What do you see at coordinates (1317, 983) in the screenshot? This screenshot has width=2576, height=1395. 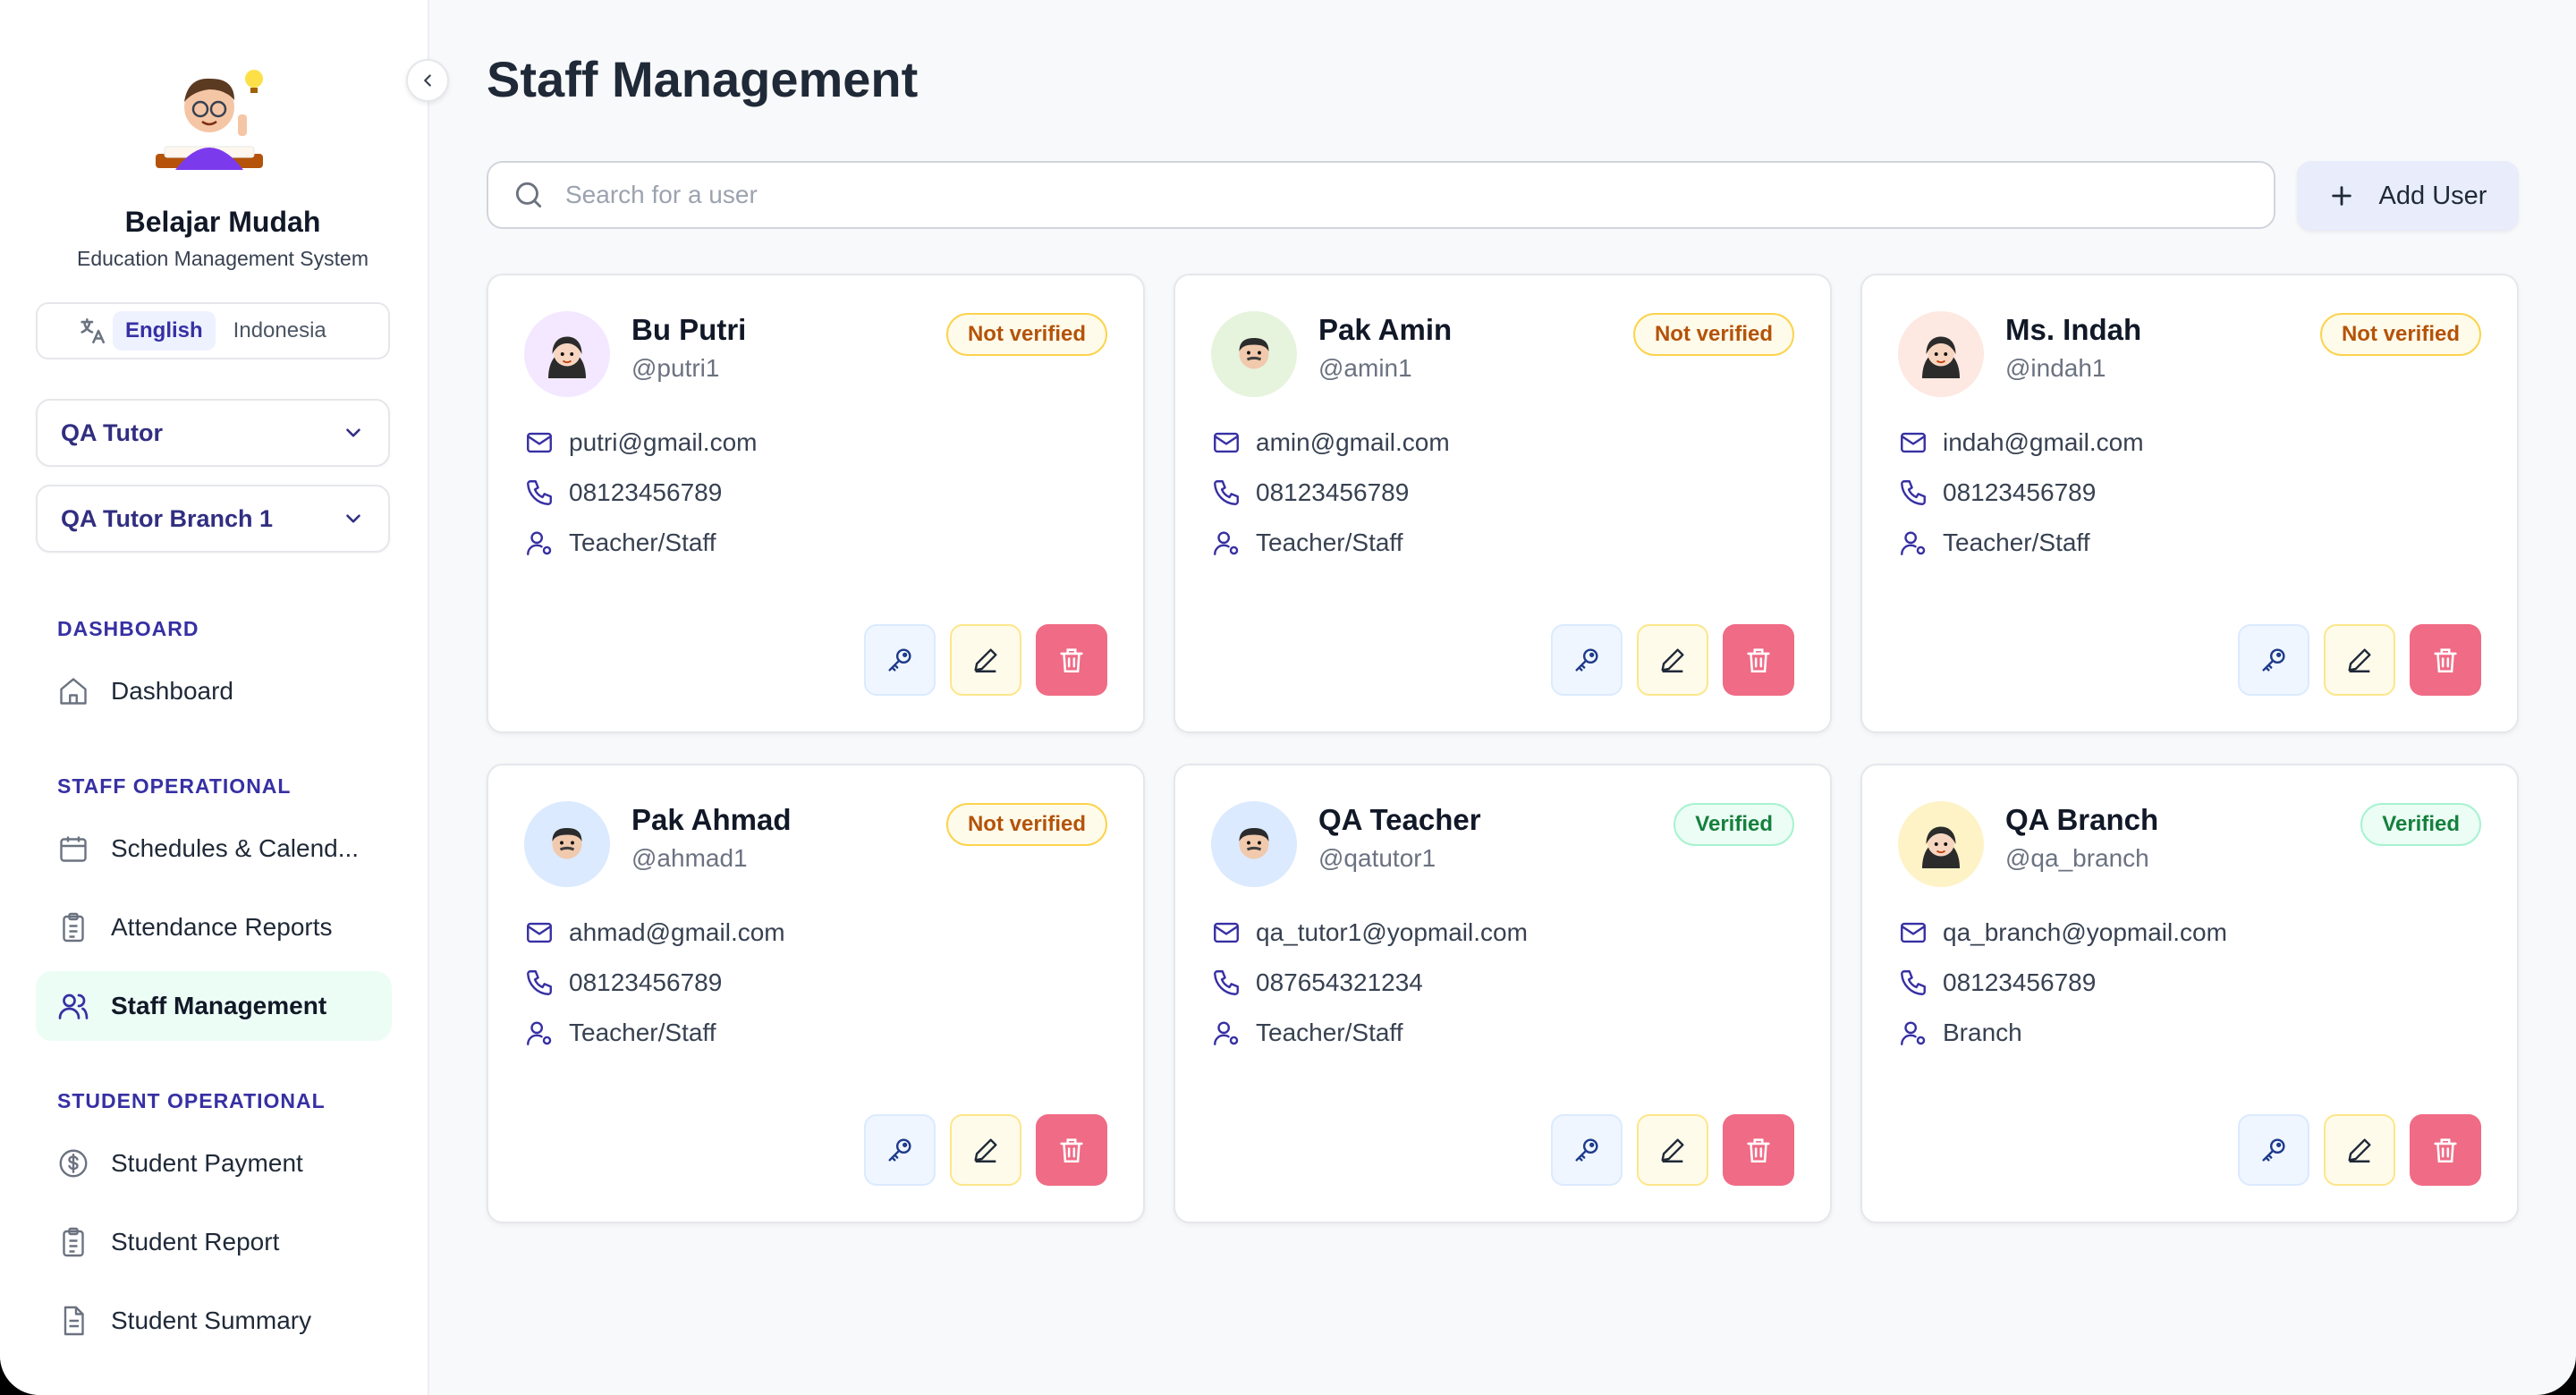 I see `staff-phone-row: 087654321234` at bounding box center [1317, 983].